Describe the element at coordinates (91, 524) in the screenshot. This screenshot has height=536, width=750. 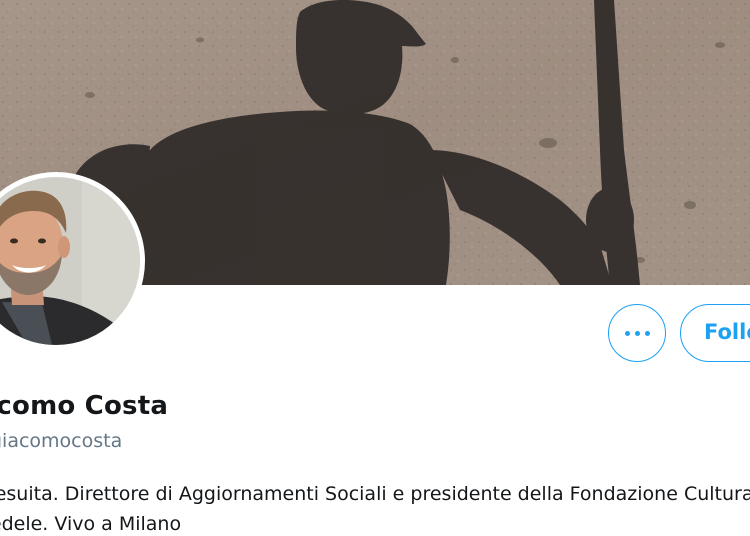
I see `bio-line: Fedele. Vivo a Milano` at that location.